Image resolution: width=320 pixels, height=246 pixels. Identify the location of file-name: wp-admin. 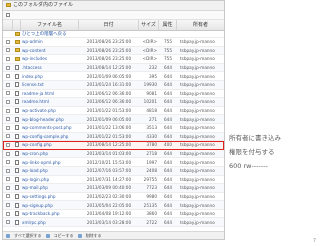
(50, 41).